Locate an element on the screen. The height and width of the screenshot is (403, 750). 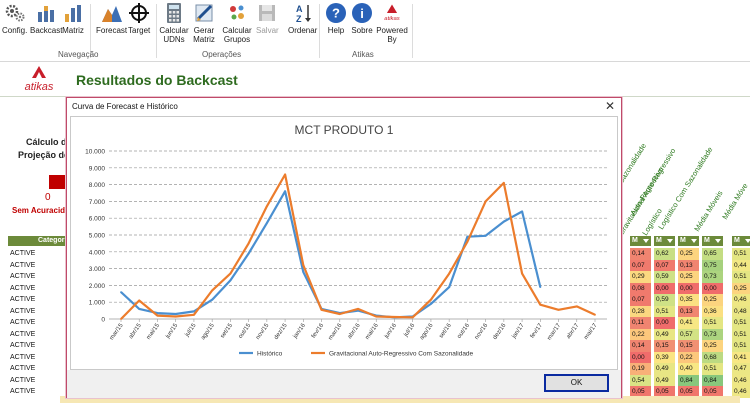
grid-cell: 0,39 is located at coordinates (664, 357).